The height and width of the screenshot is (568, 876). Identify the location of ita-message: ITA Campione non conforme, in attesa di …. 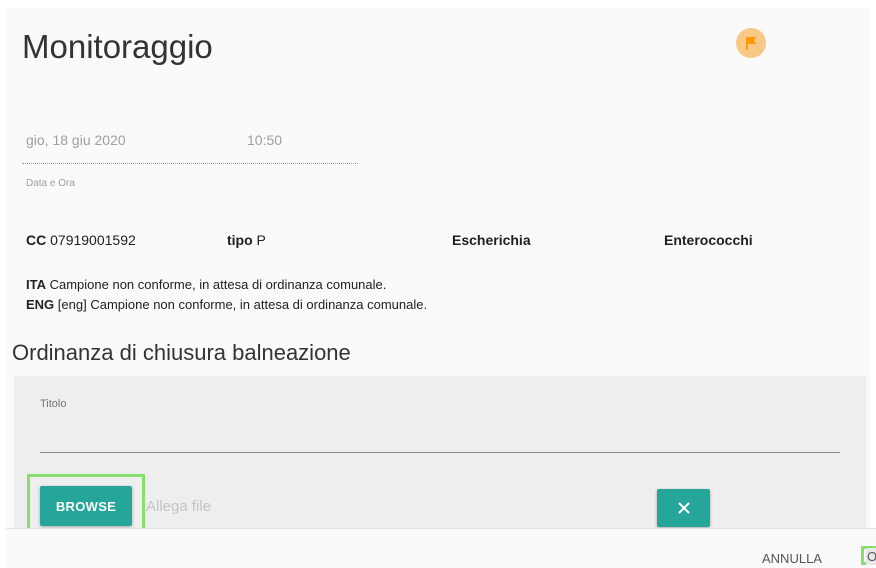
(206, 284).